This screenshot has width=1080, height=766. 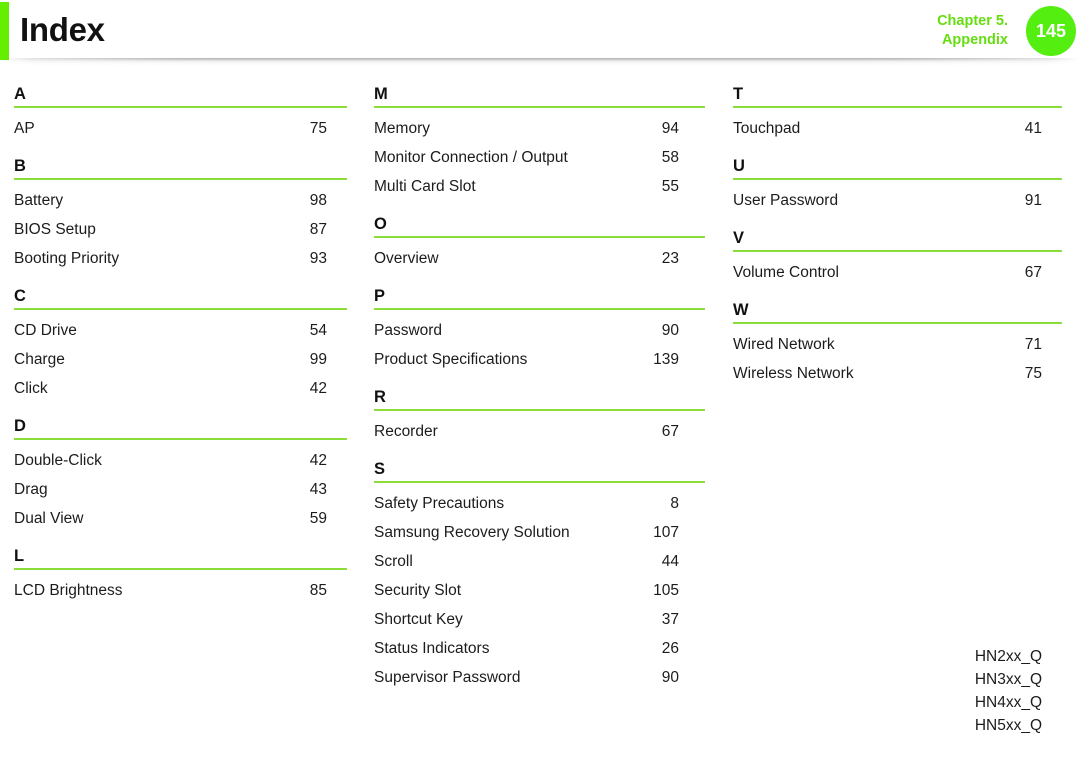 I want to click on letter-heading: R, so click(x=380, y=397).